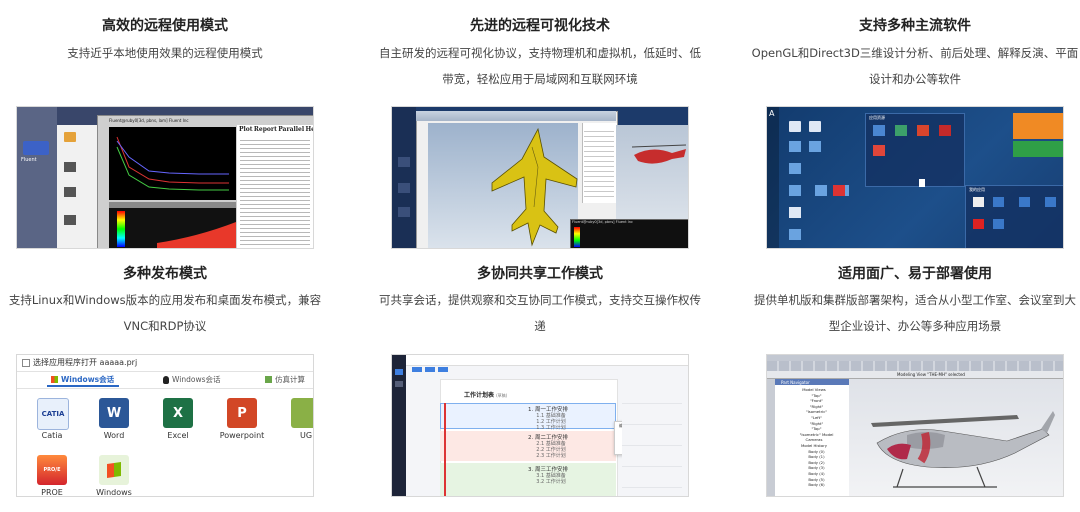 This screenshot has width=1080, height=512. Describe the element at coordinates (26, 363) in the screenshot. I see `dialog-icon` at that location.